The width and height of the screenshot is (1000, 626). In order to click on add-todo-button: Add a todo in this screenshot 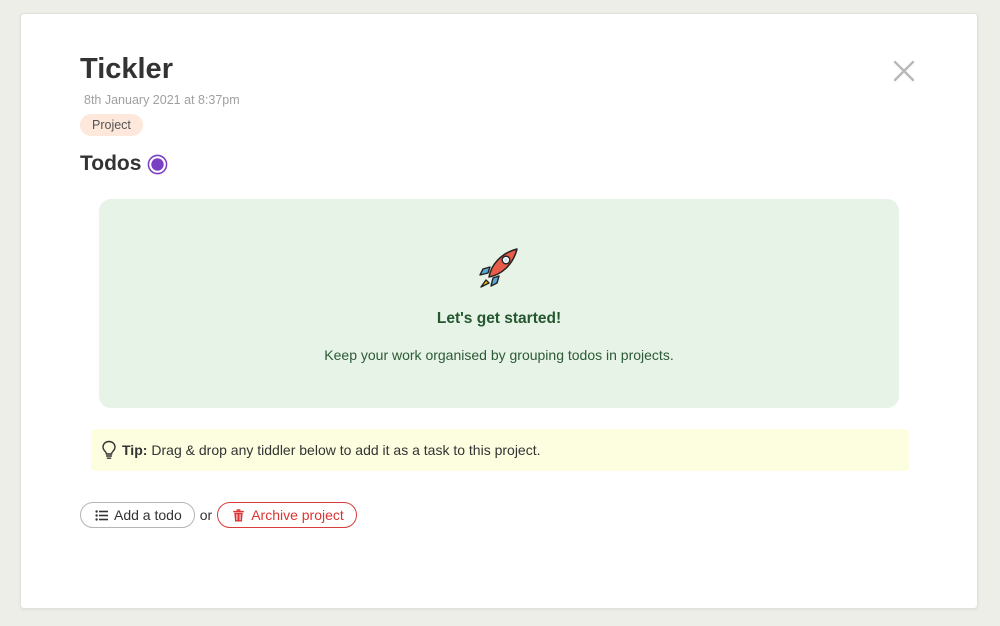, I will do `click(137, 515)`.